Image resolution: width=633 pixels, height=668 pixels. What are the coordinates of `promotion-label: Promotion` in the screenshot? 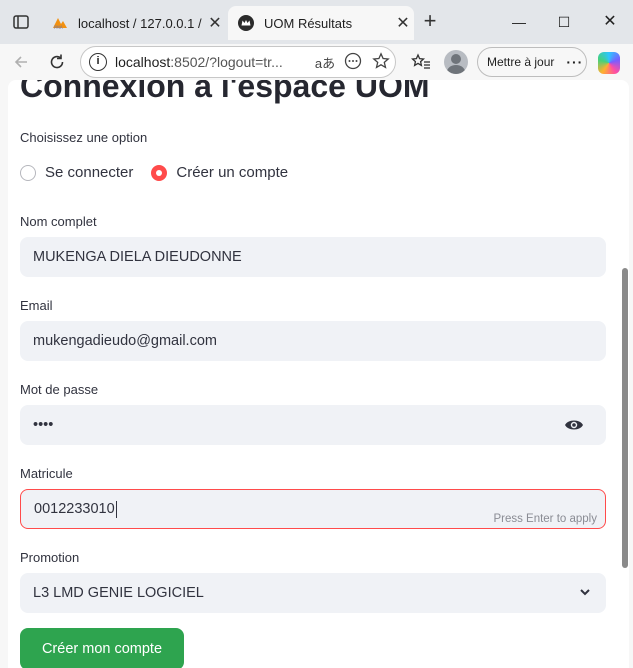 It's located at (50, 557).